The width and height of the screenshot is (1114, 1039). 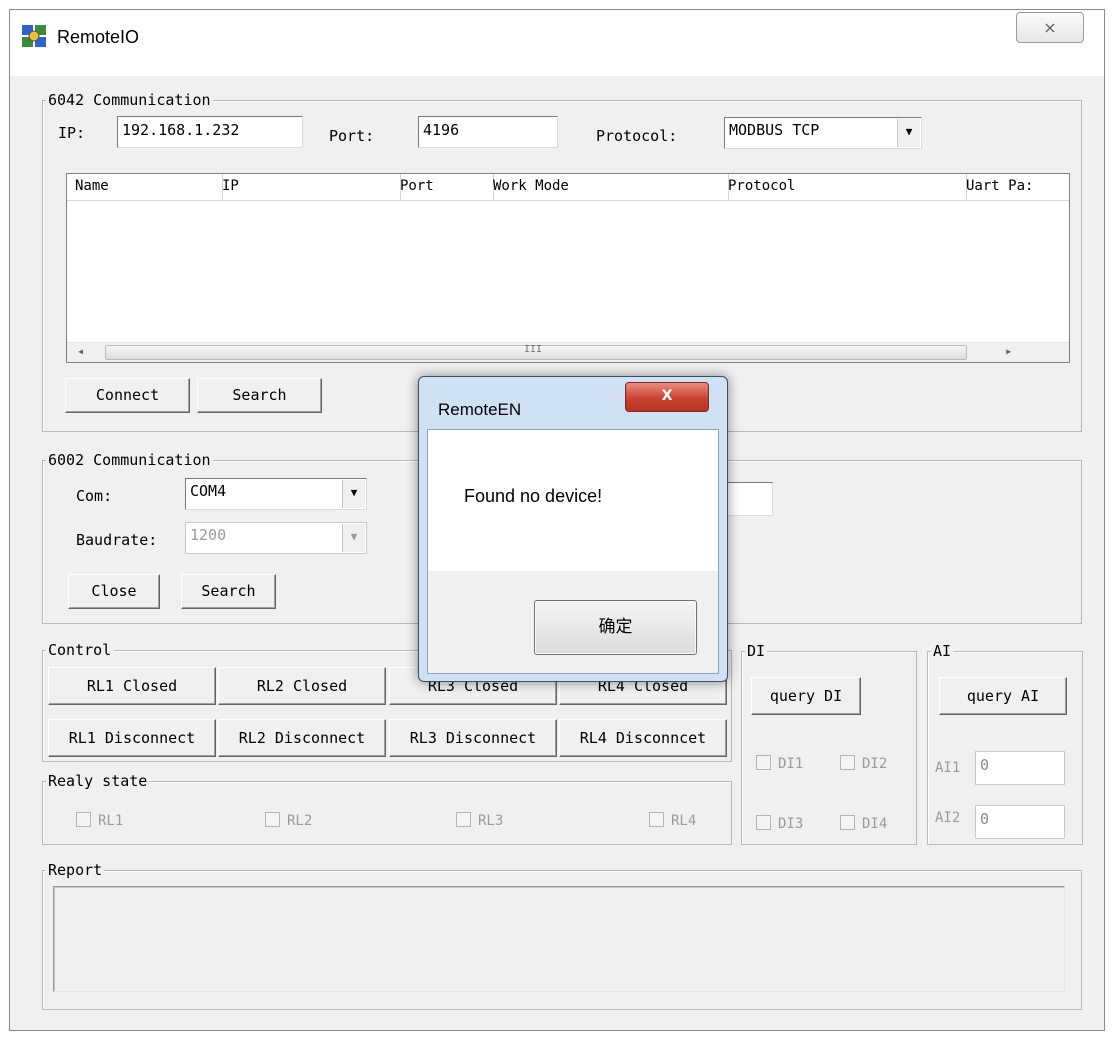 I want to click on scroll-grip-icon: III, so click(x=533, y=349).